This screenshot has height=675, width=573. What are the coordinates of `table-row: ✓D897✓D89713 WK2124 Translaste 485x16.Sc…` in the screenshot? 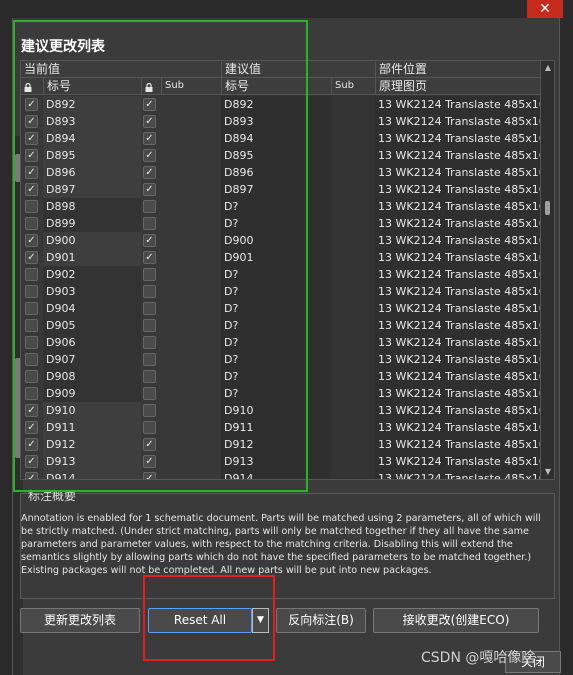 It's located at (280, 189).